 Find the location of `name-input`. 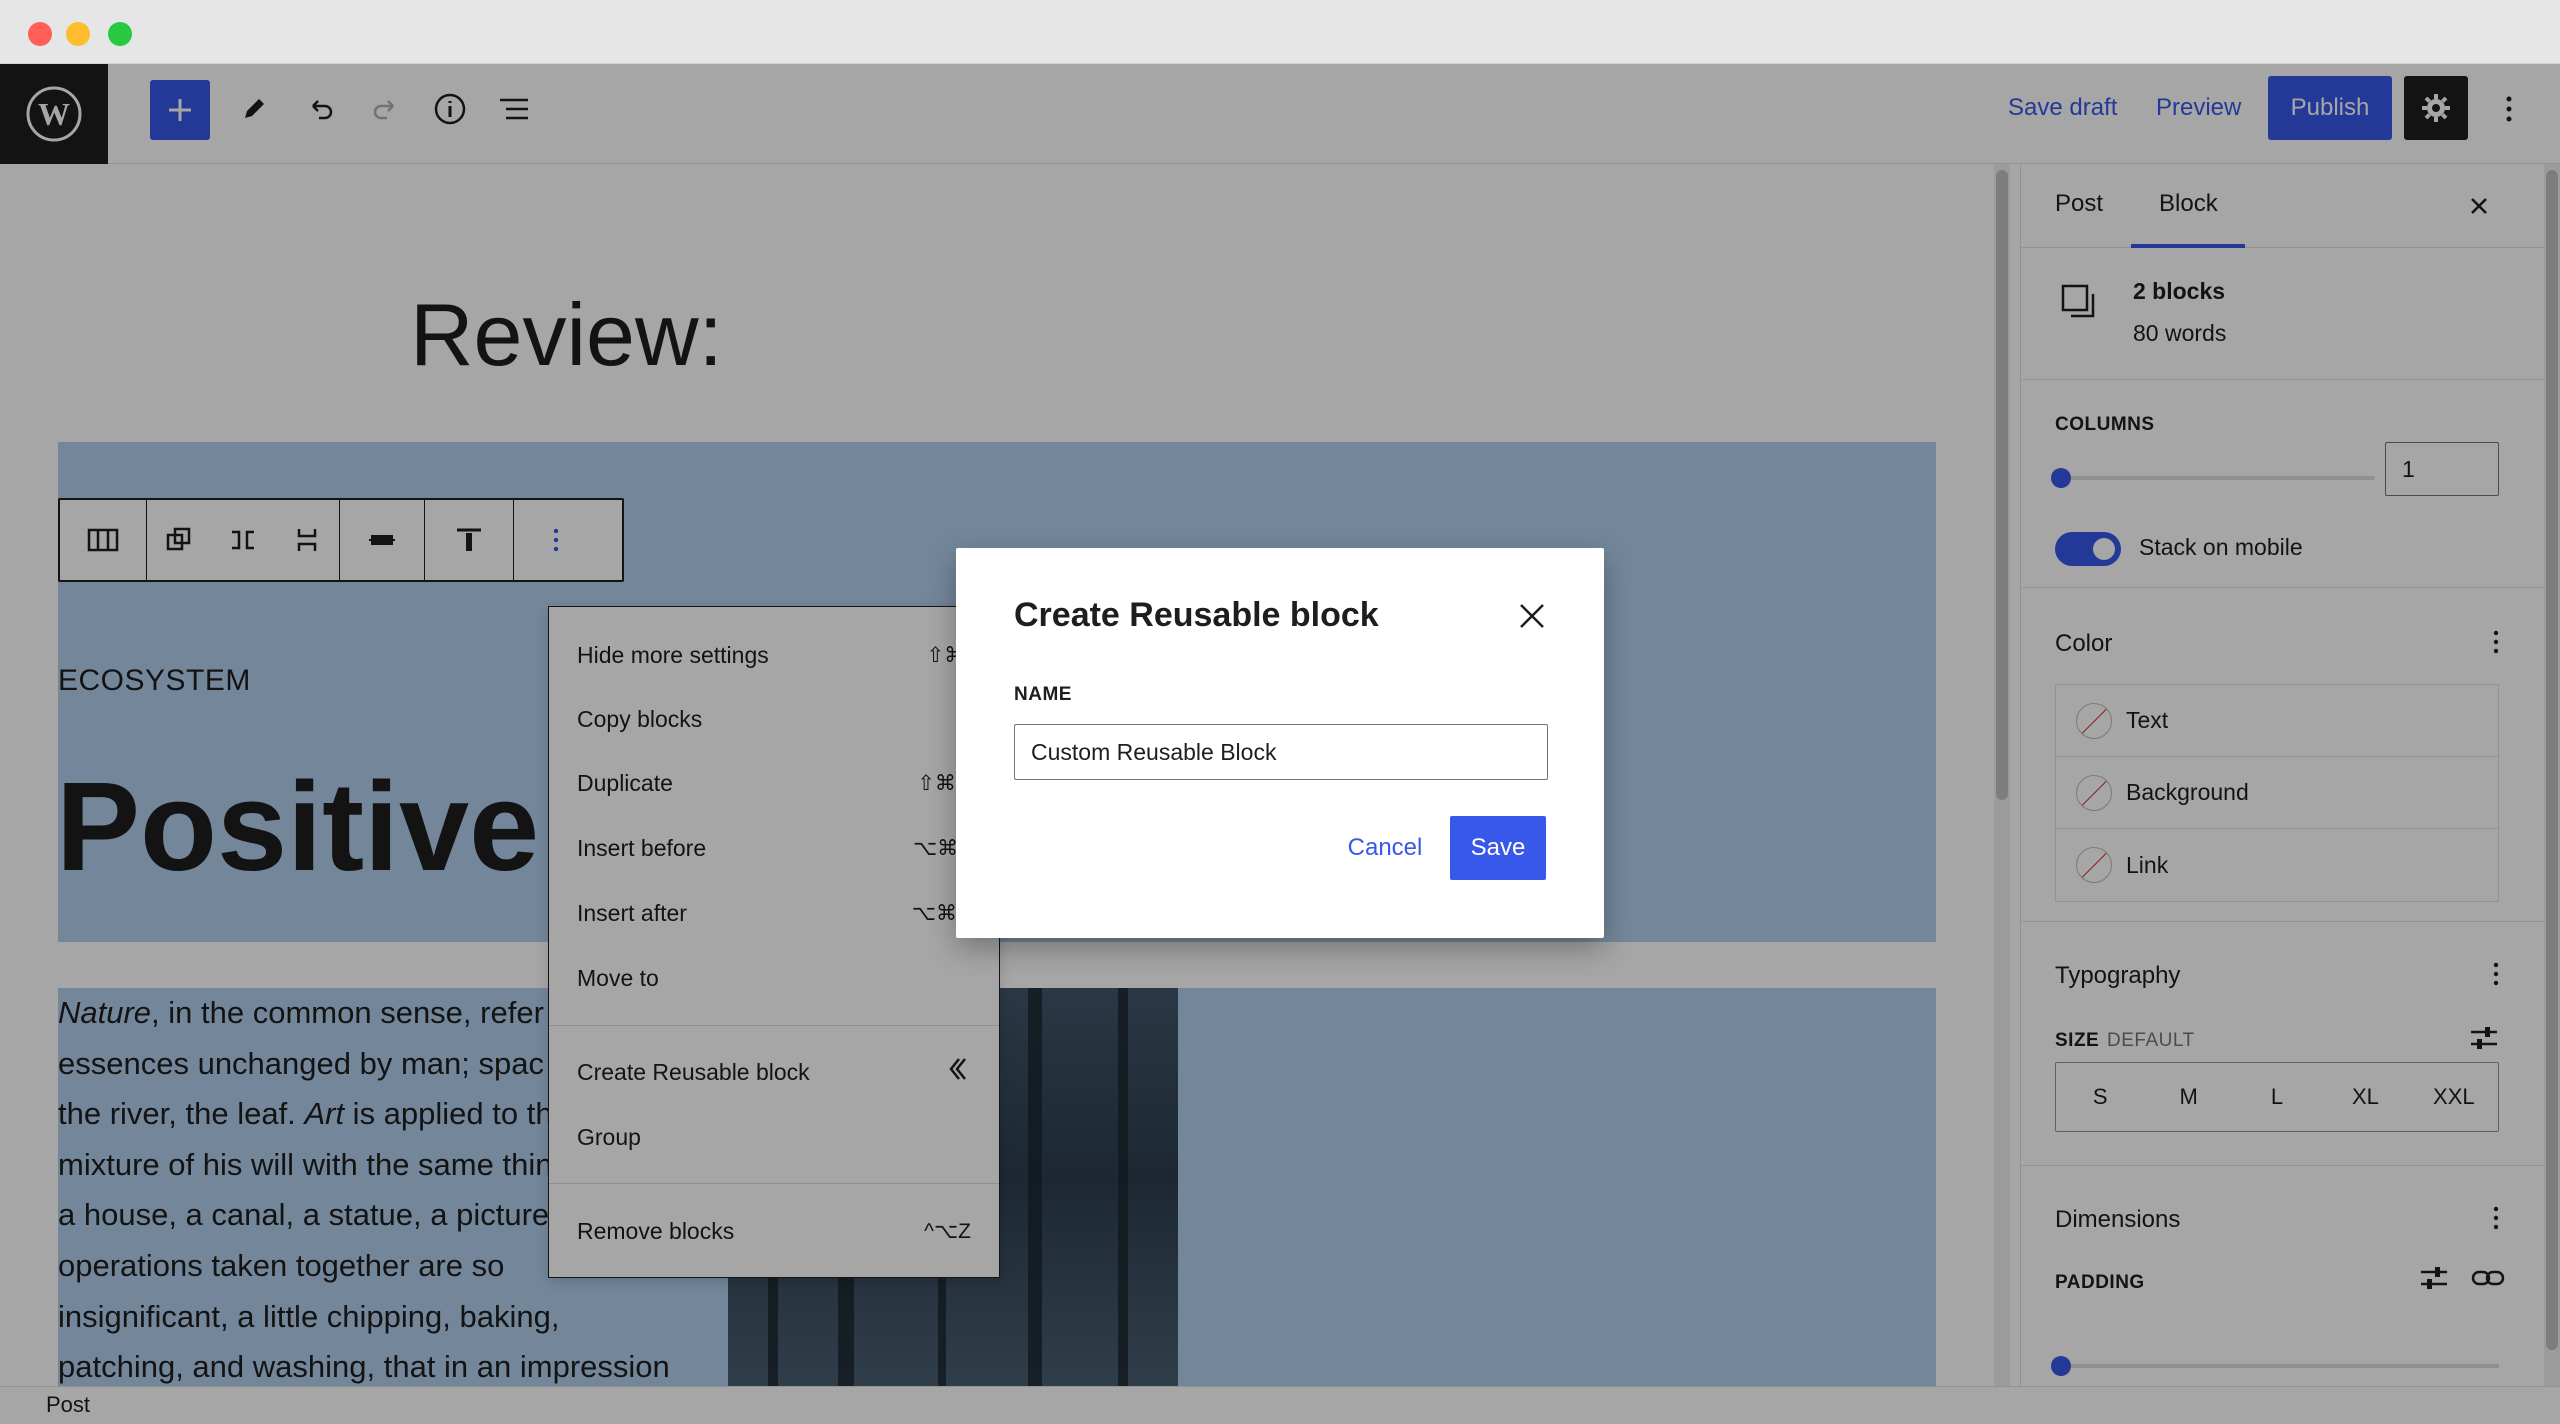

name-input is located at coordinates (1281, 752).